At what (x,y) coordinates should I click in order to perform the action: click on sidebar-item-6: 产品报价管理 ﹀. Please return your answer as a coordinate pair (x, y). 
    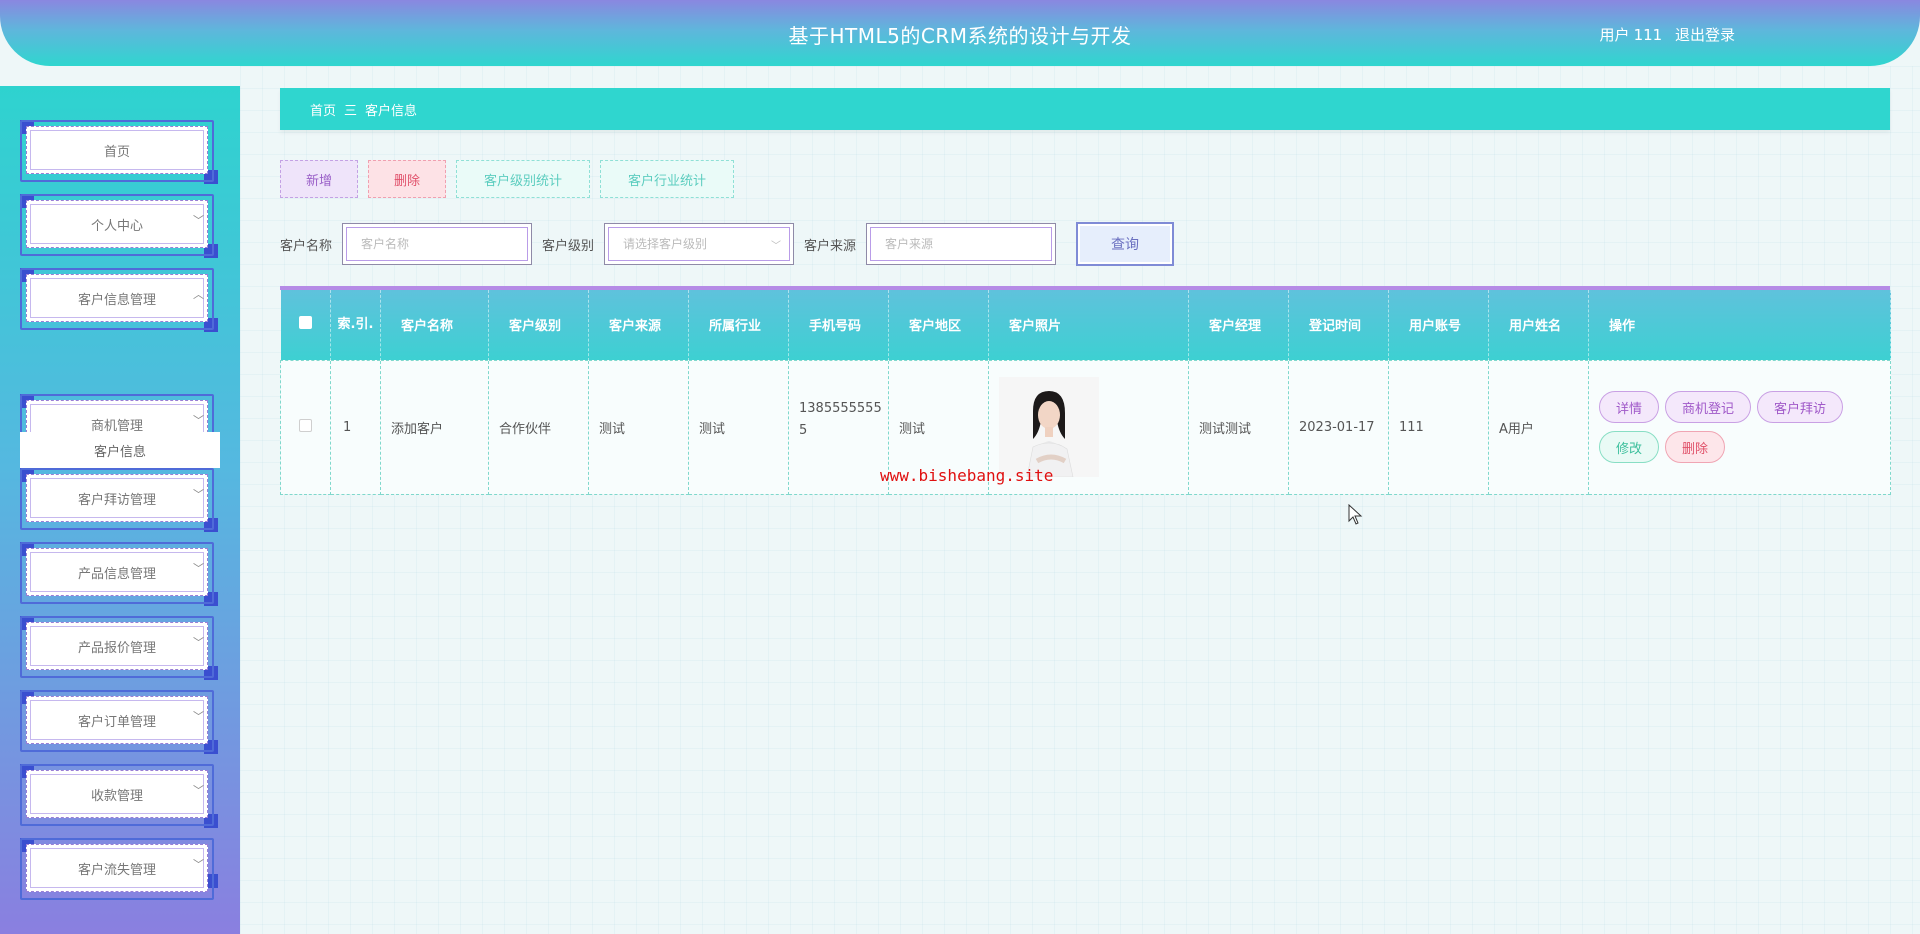
    Looking at the image, I should click on (119, 648).